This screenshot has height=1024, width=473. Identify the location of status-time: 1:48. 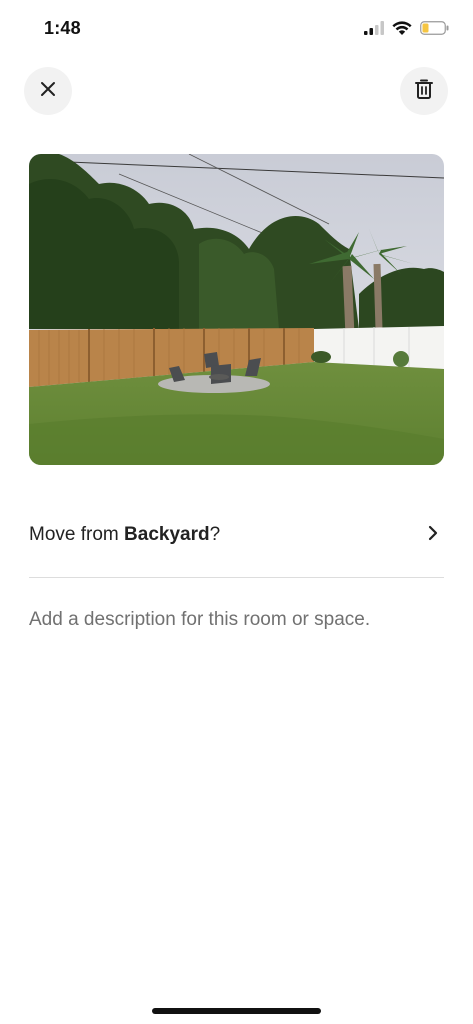
(62, 28).